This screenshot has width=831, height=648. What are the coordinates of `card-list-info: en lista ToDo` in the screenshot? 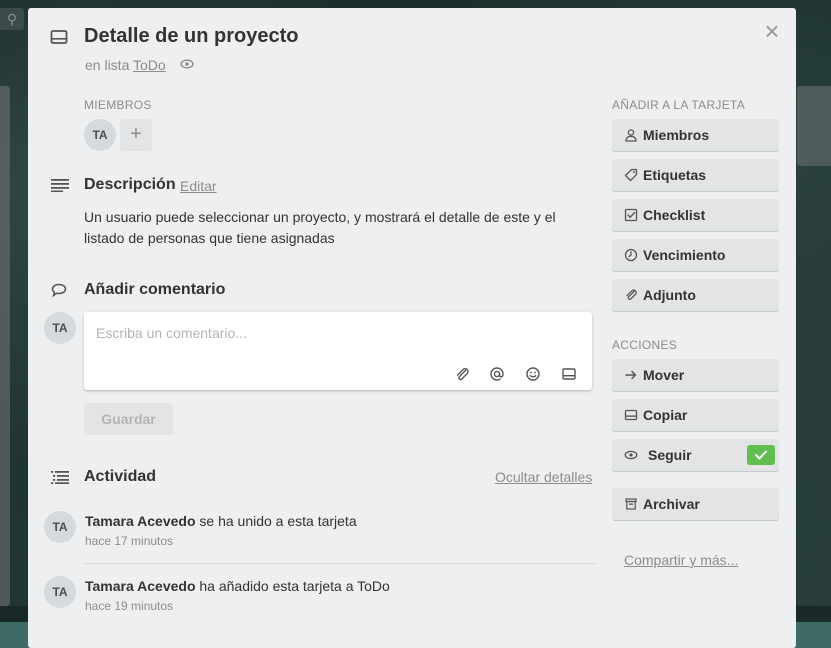 It's located at (125, 65).